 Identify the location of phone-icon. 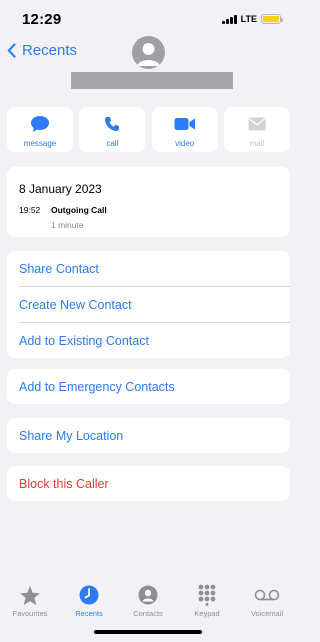
(112, 124).